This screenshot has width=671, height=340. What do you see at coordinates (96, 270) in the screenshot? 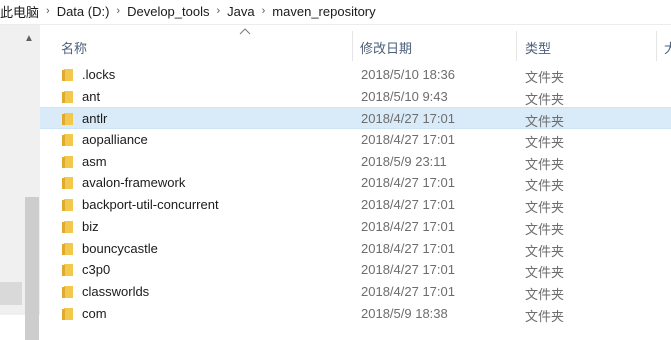
I see `file-name: c3p0` at bounding box center [96, 270].